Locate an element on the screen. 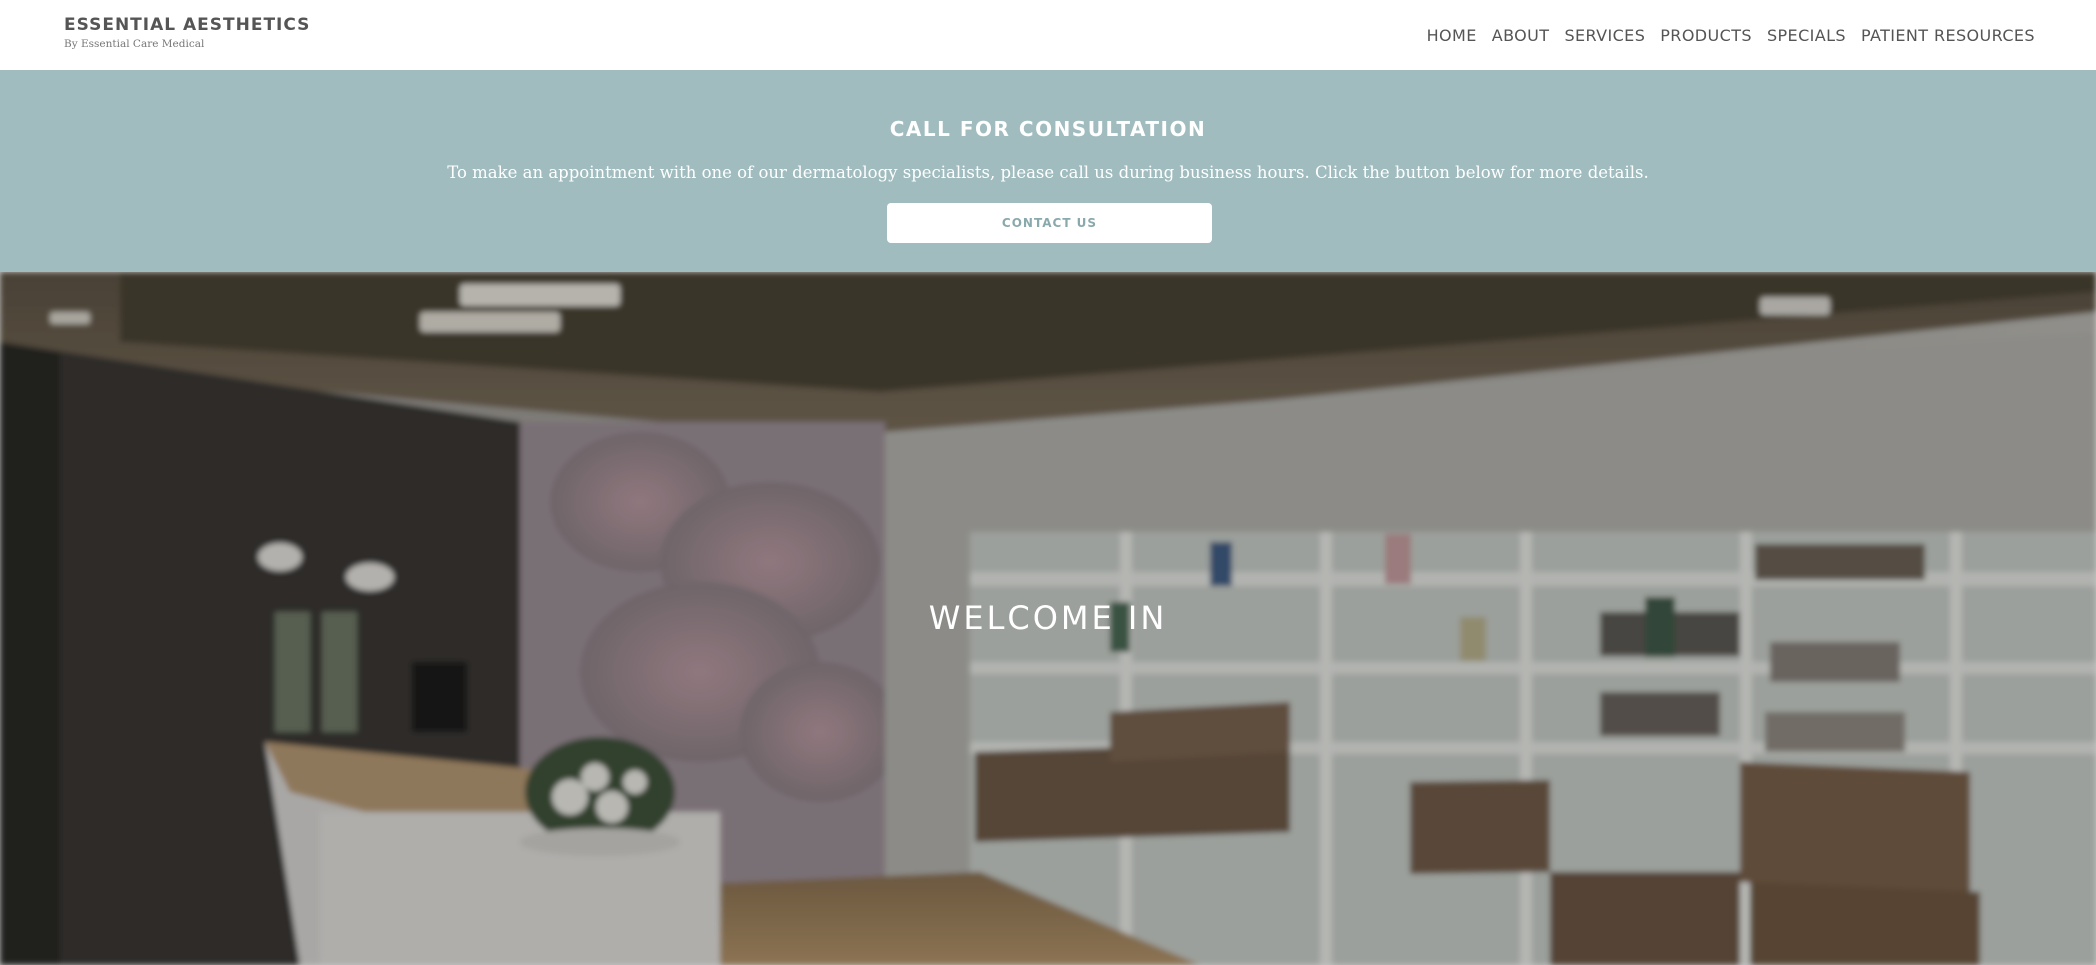  brand-name: ESSENTIAL AESTHETICS is located at coordinates (187, 25).